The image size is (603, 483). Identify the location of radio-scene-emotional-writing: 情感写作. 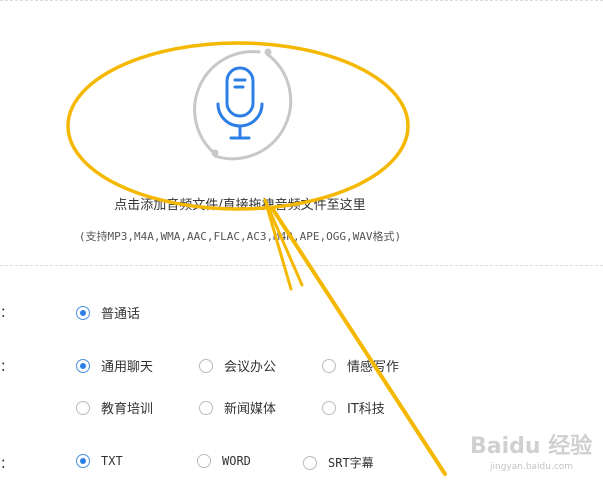
(360, 365).